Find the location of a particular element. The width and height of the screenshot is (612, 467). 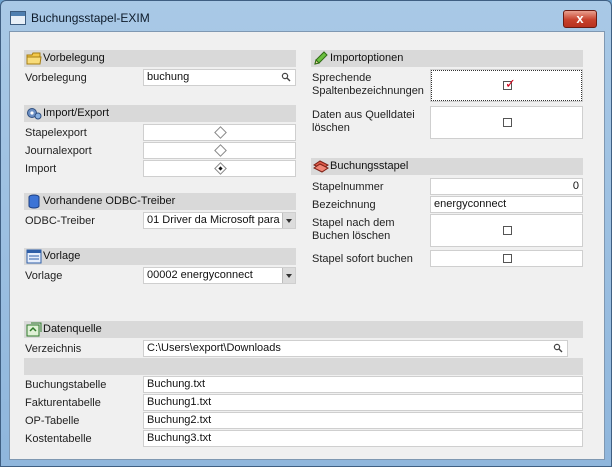

verzeichnis-label: Verzeichnis is located at coordinates (53, 349).